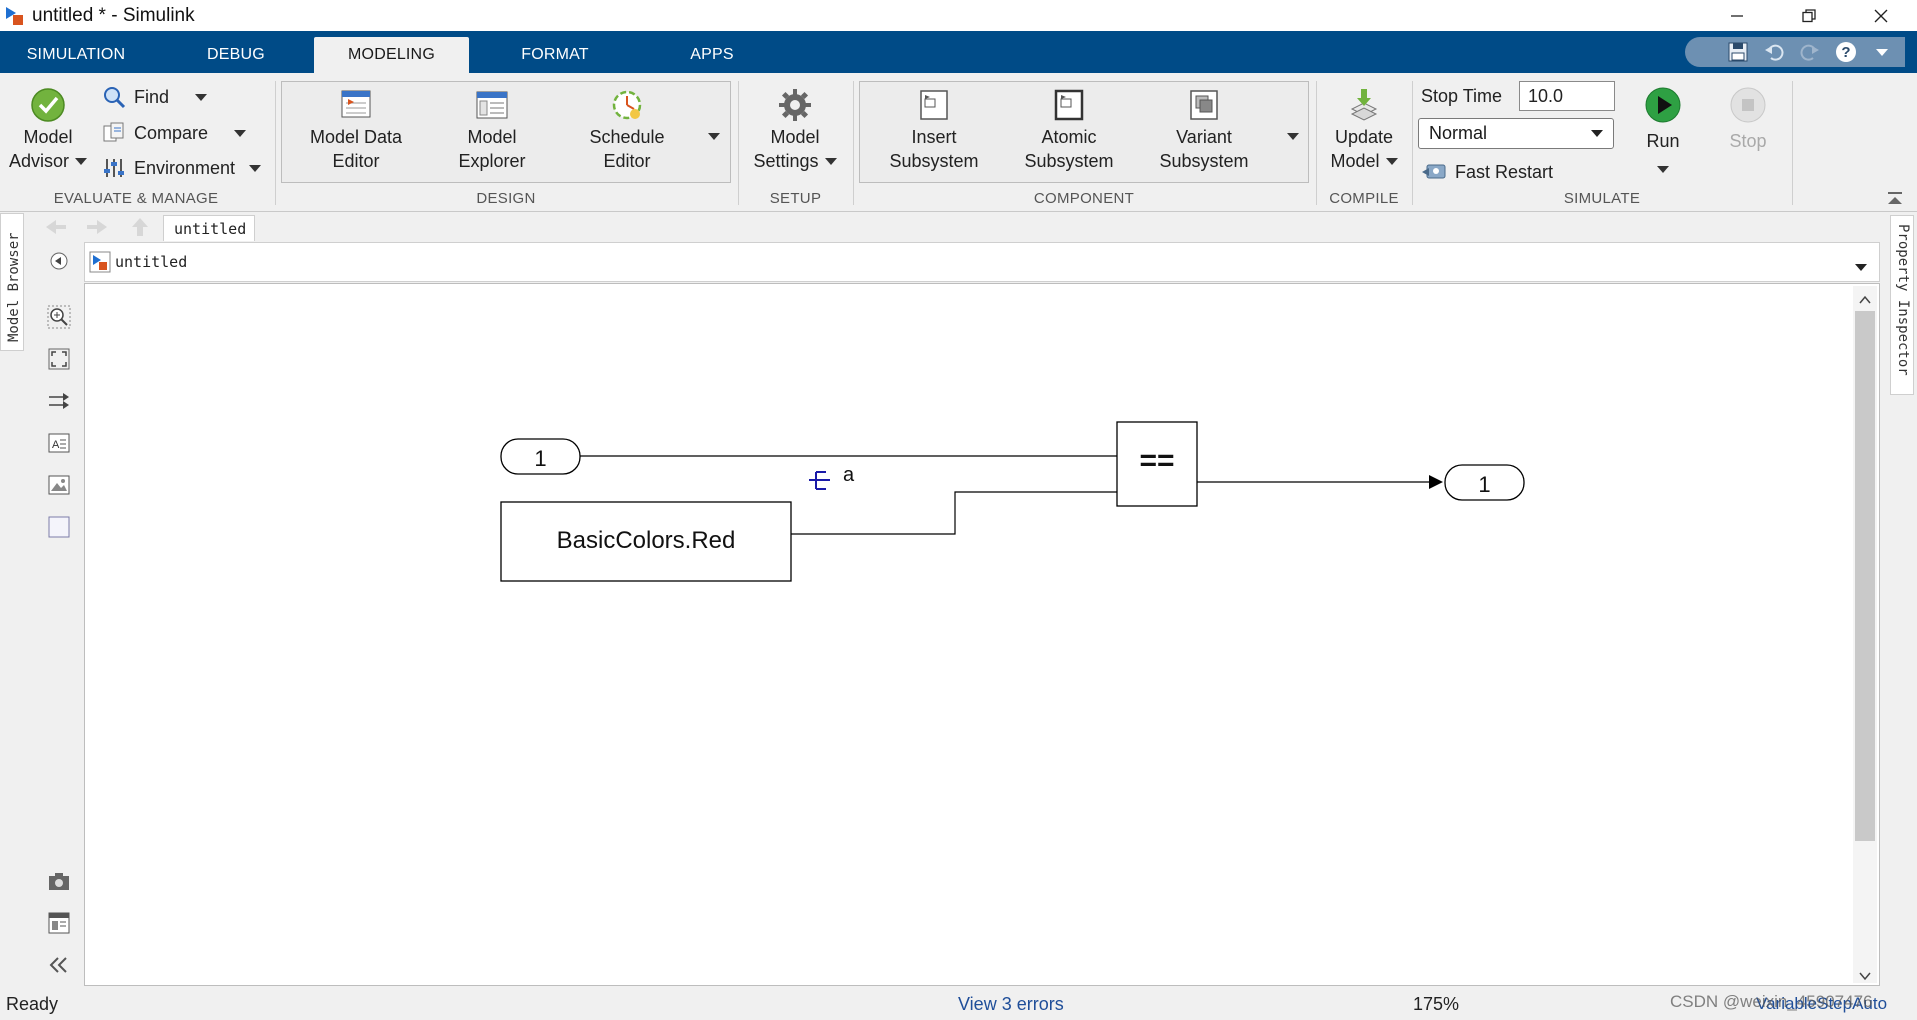 The height and width of the screenshot is (1020, 1917). What do you see at coordinates (627, 130) in the screenshot?
I see `schedule-editor-button: Schedule Editor` at bounding box center [627, 130].